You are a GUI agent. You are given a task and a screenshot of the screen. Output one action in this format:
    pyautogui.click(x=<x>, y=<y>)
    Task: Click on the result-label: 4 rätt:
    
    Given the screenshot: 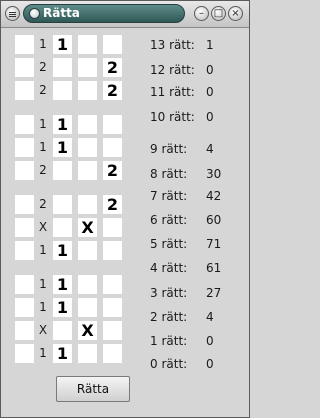 What is the action you would take?
    pyautogui.click(x=169, y=268)
    